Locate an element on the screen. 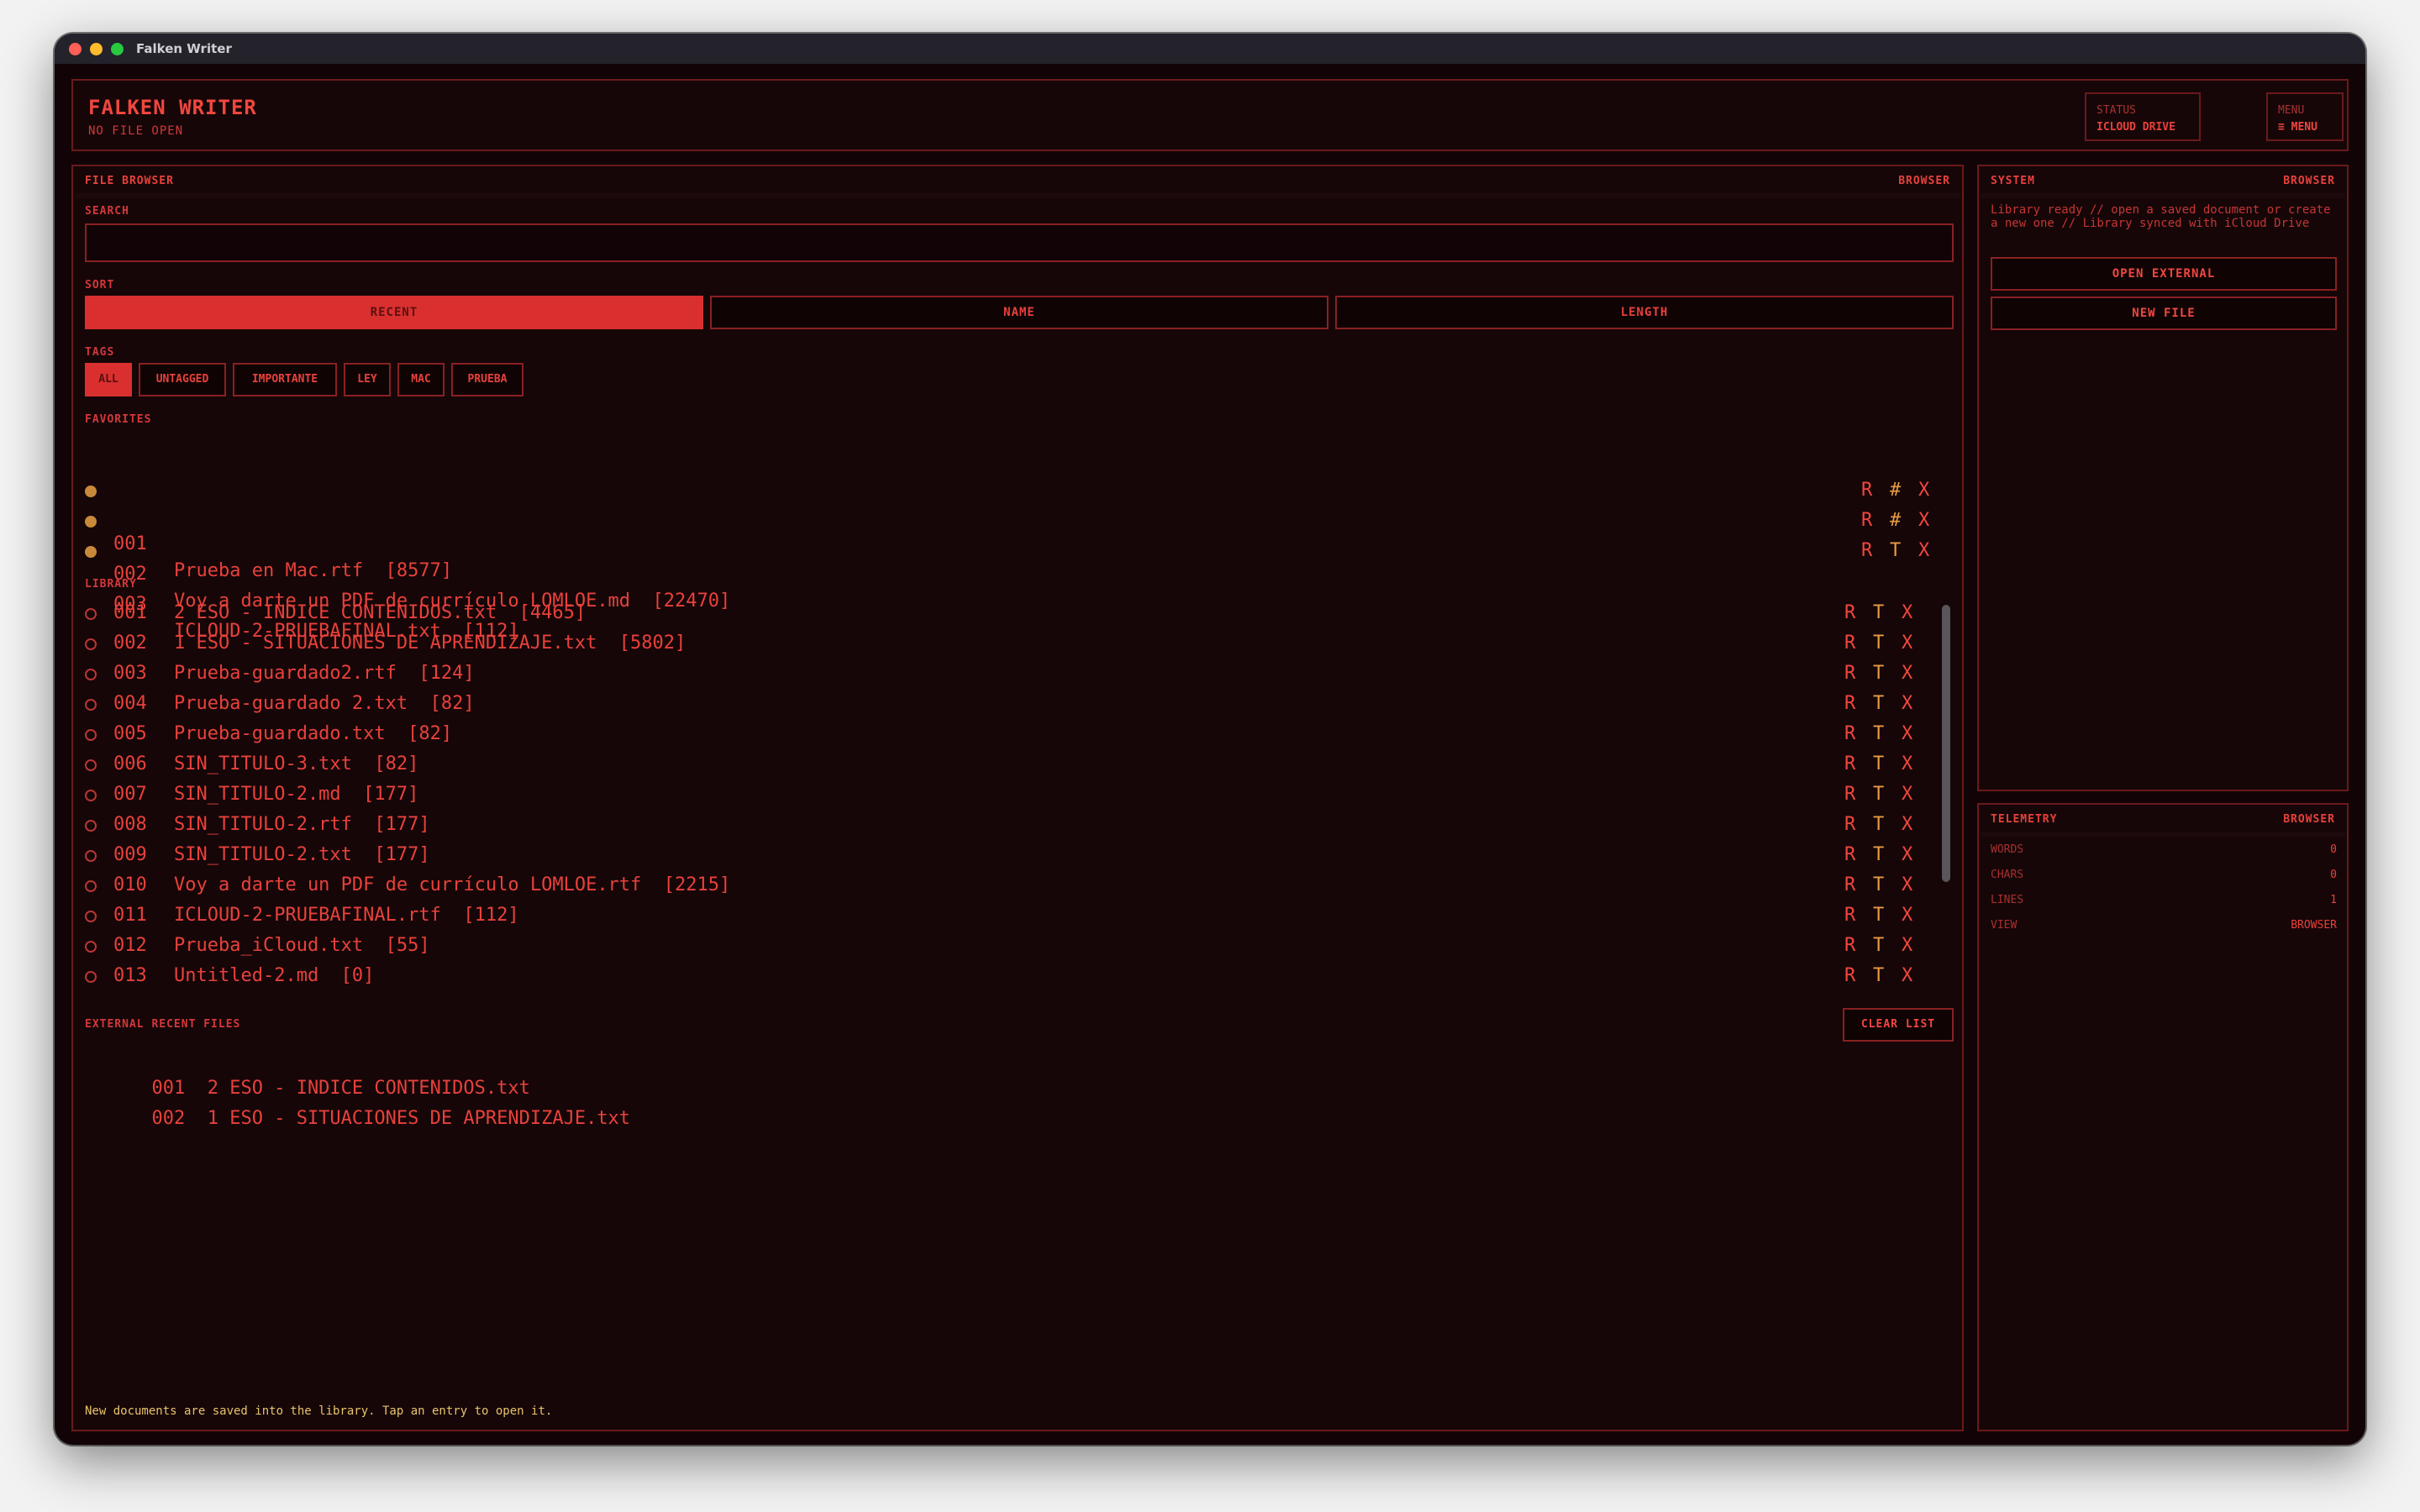 The image size is (2420, 1512). item-name: Prueba-guardado.txt [82] is located at coordinates (314, 733).